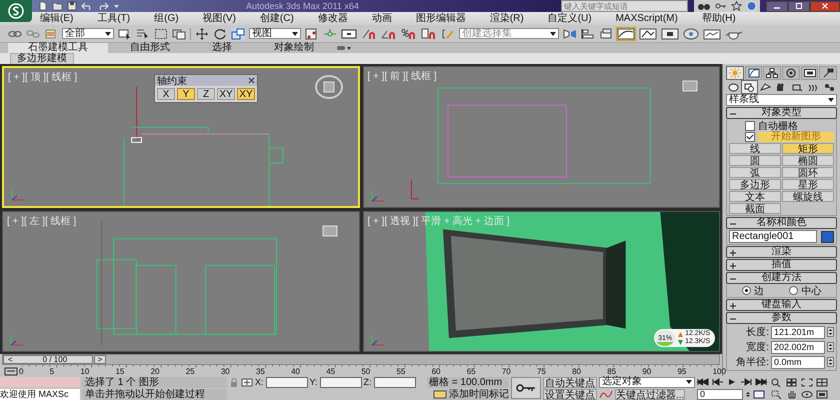 The width and height of the screenshot is (840, 400). What do you see at coordinates (206, 94) in the screenshot?
I see `axis-button: Z` at bounding box center [206, 94].